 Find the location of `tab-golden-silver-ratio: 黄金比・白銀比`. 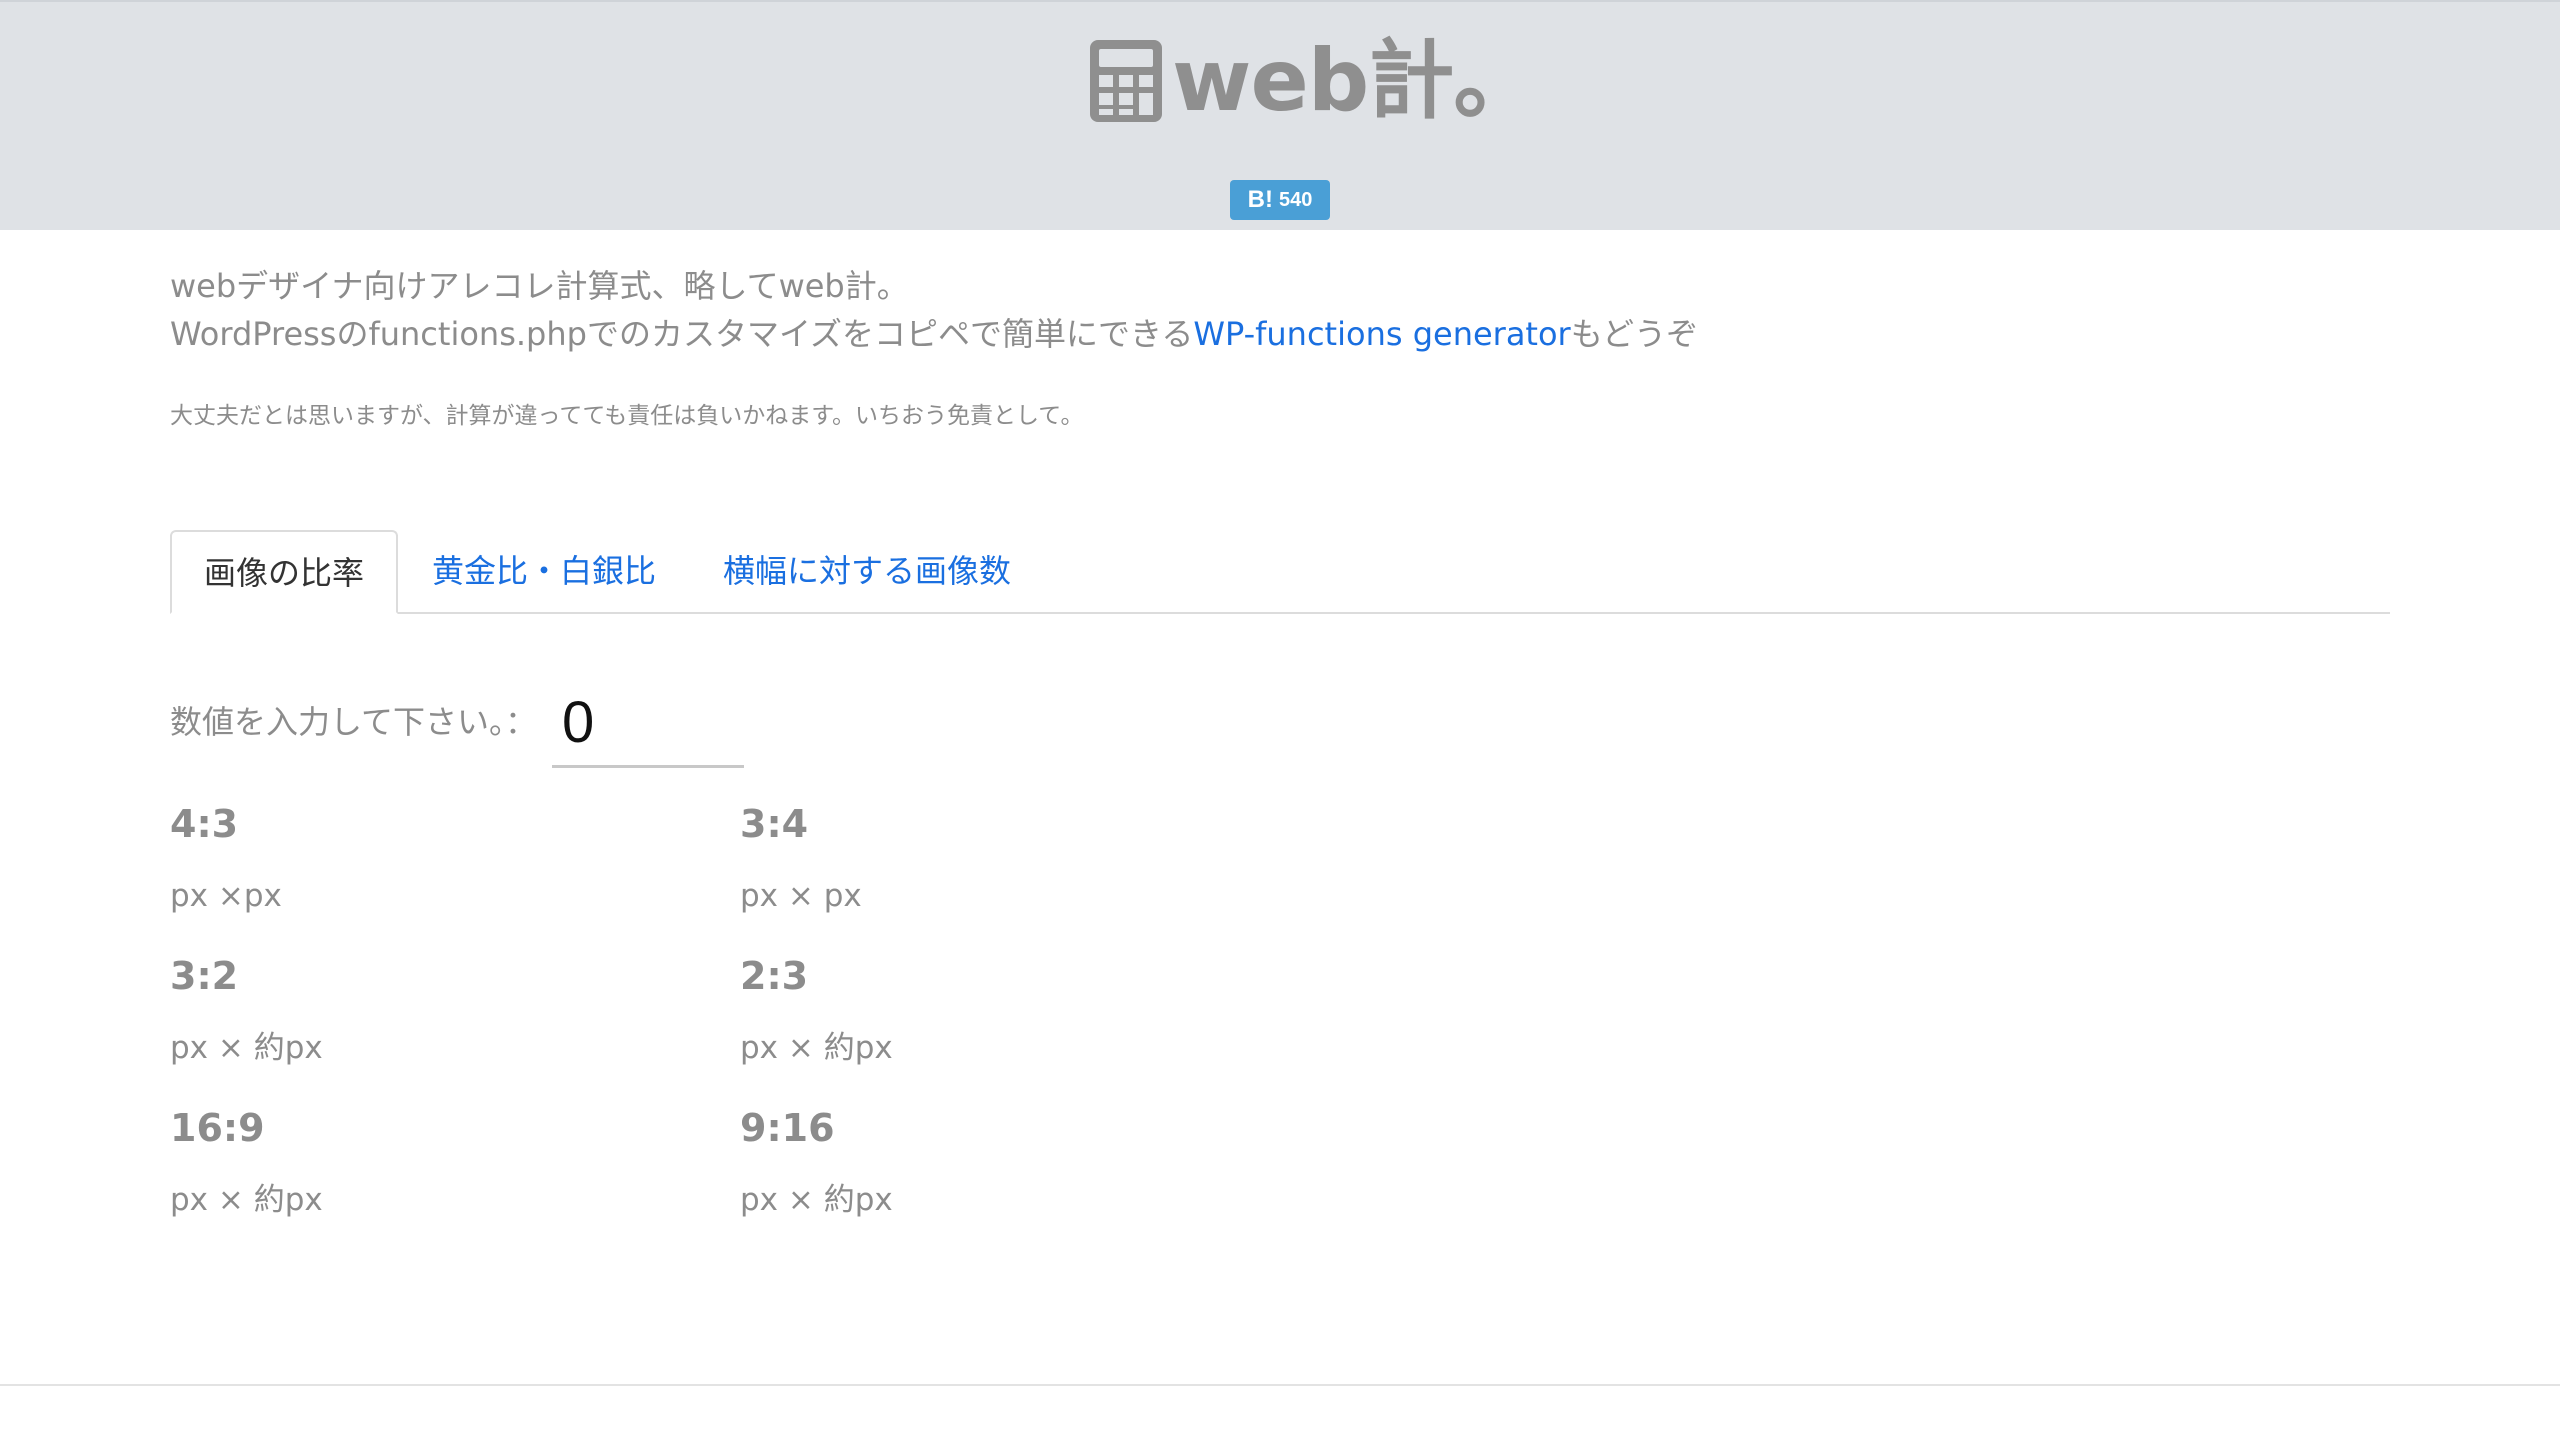

tab-golden-silver-ratio: 黄金比・白銀比 is located at coordinates (544, 572).